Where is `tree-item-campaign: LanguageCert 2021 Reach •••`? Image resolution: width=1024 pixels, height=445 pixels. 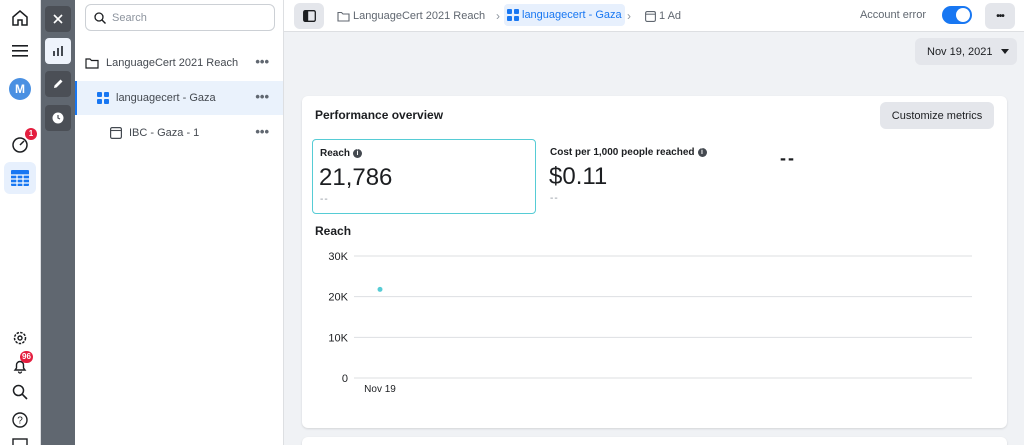 tree-item-campaign: LanguageCert 2021 Reach ••• is located at coordinates (179, 63).